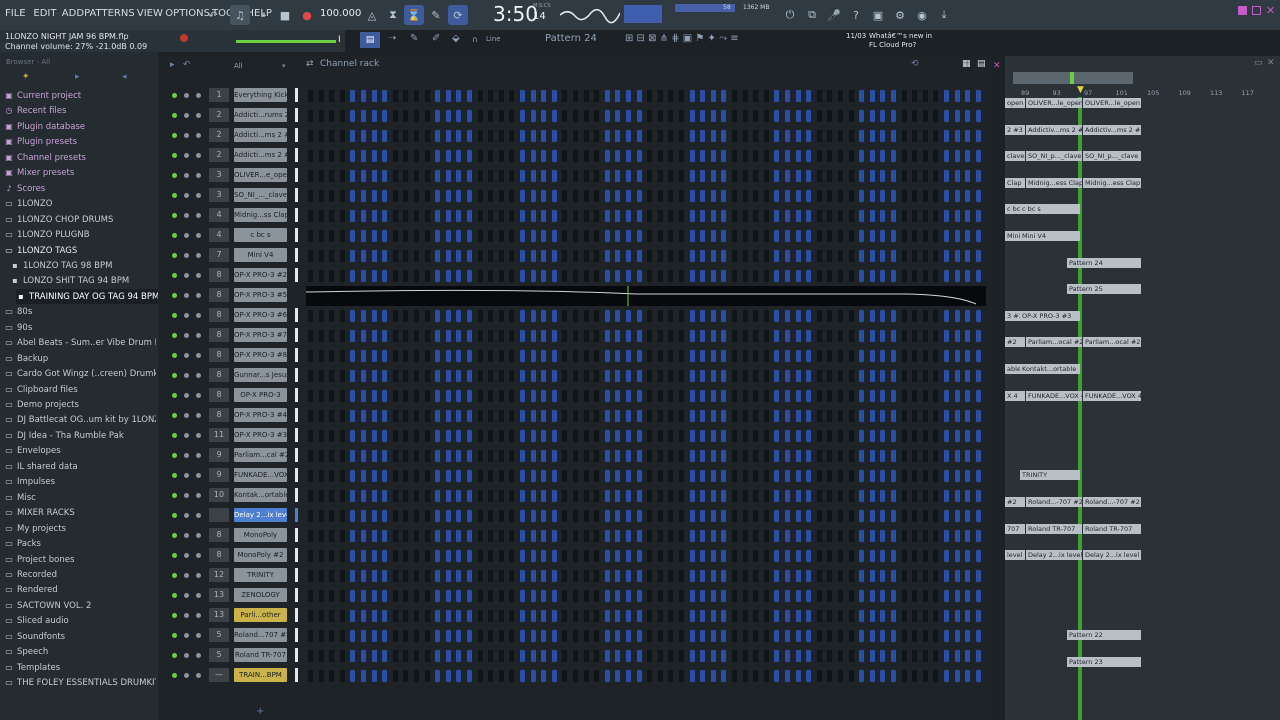 Image resolution: width=1280 pixels, height=720 pixels. I want to click on channel-select-bar, so click(296, 615).